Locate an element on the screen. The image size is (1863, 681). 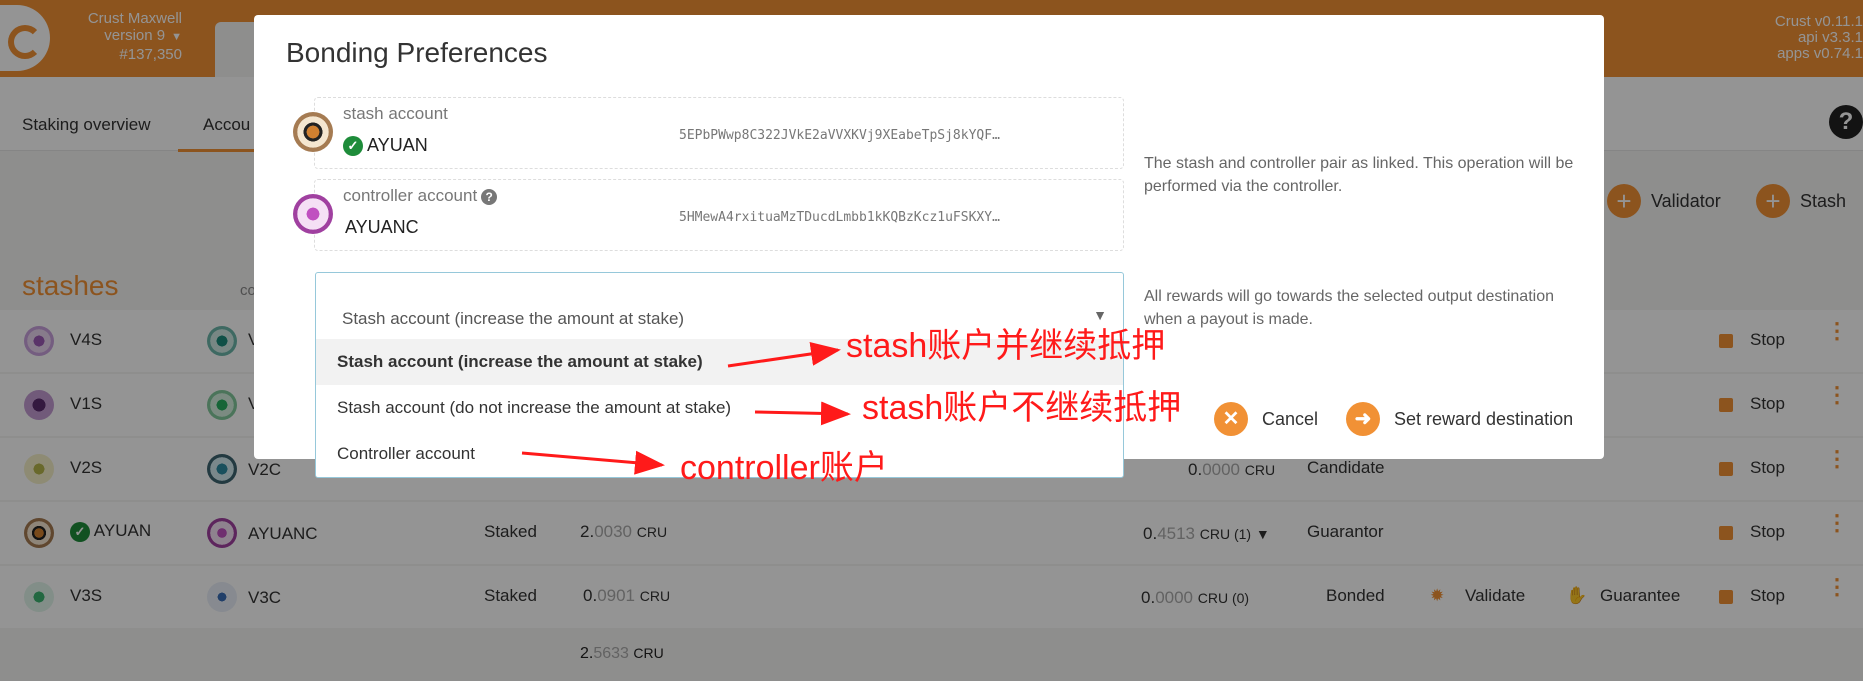
annotation-label: stash账户并继续抵押 is located at coordinates (1006, 346).